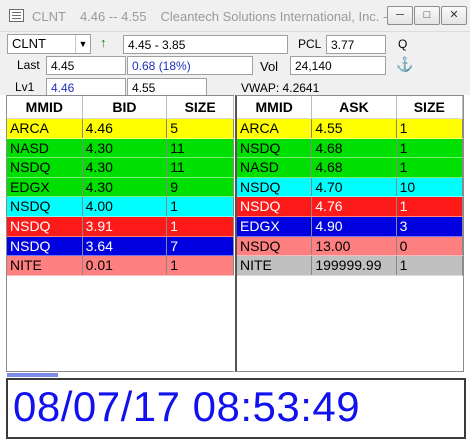  What do you see at coordinates (16, 15) in the screenshot?
I see `app-icon` at bounding box center [16, 15].